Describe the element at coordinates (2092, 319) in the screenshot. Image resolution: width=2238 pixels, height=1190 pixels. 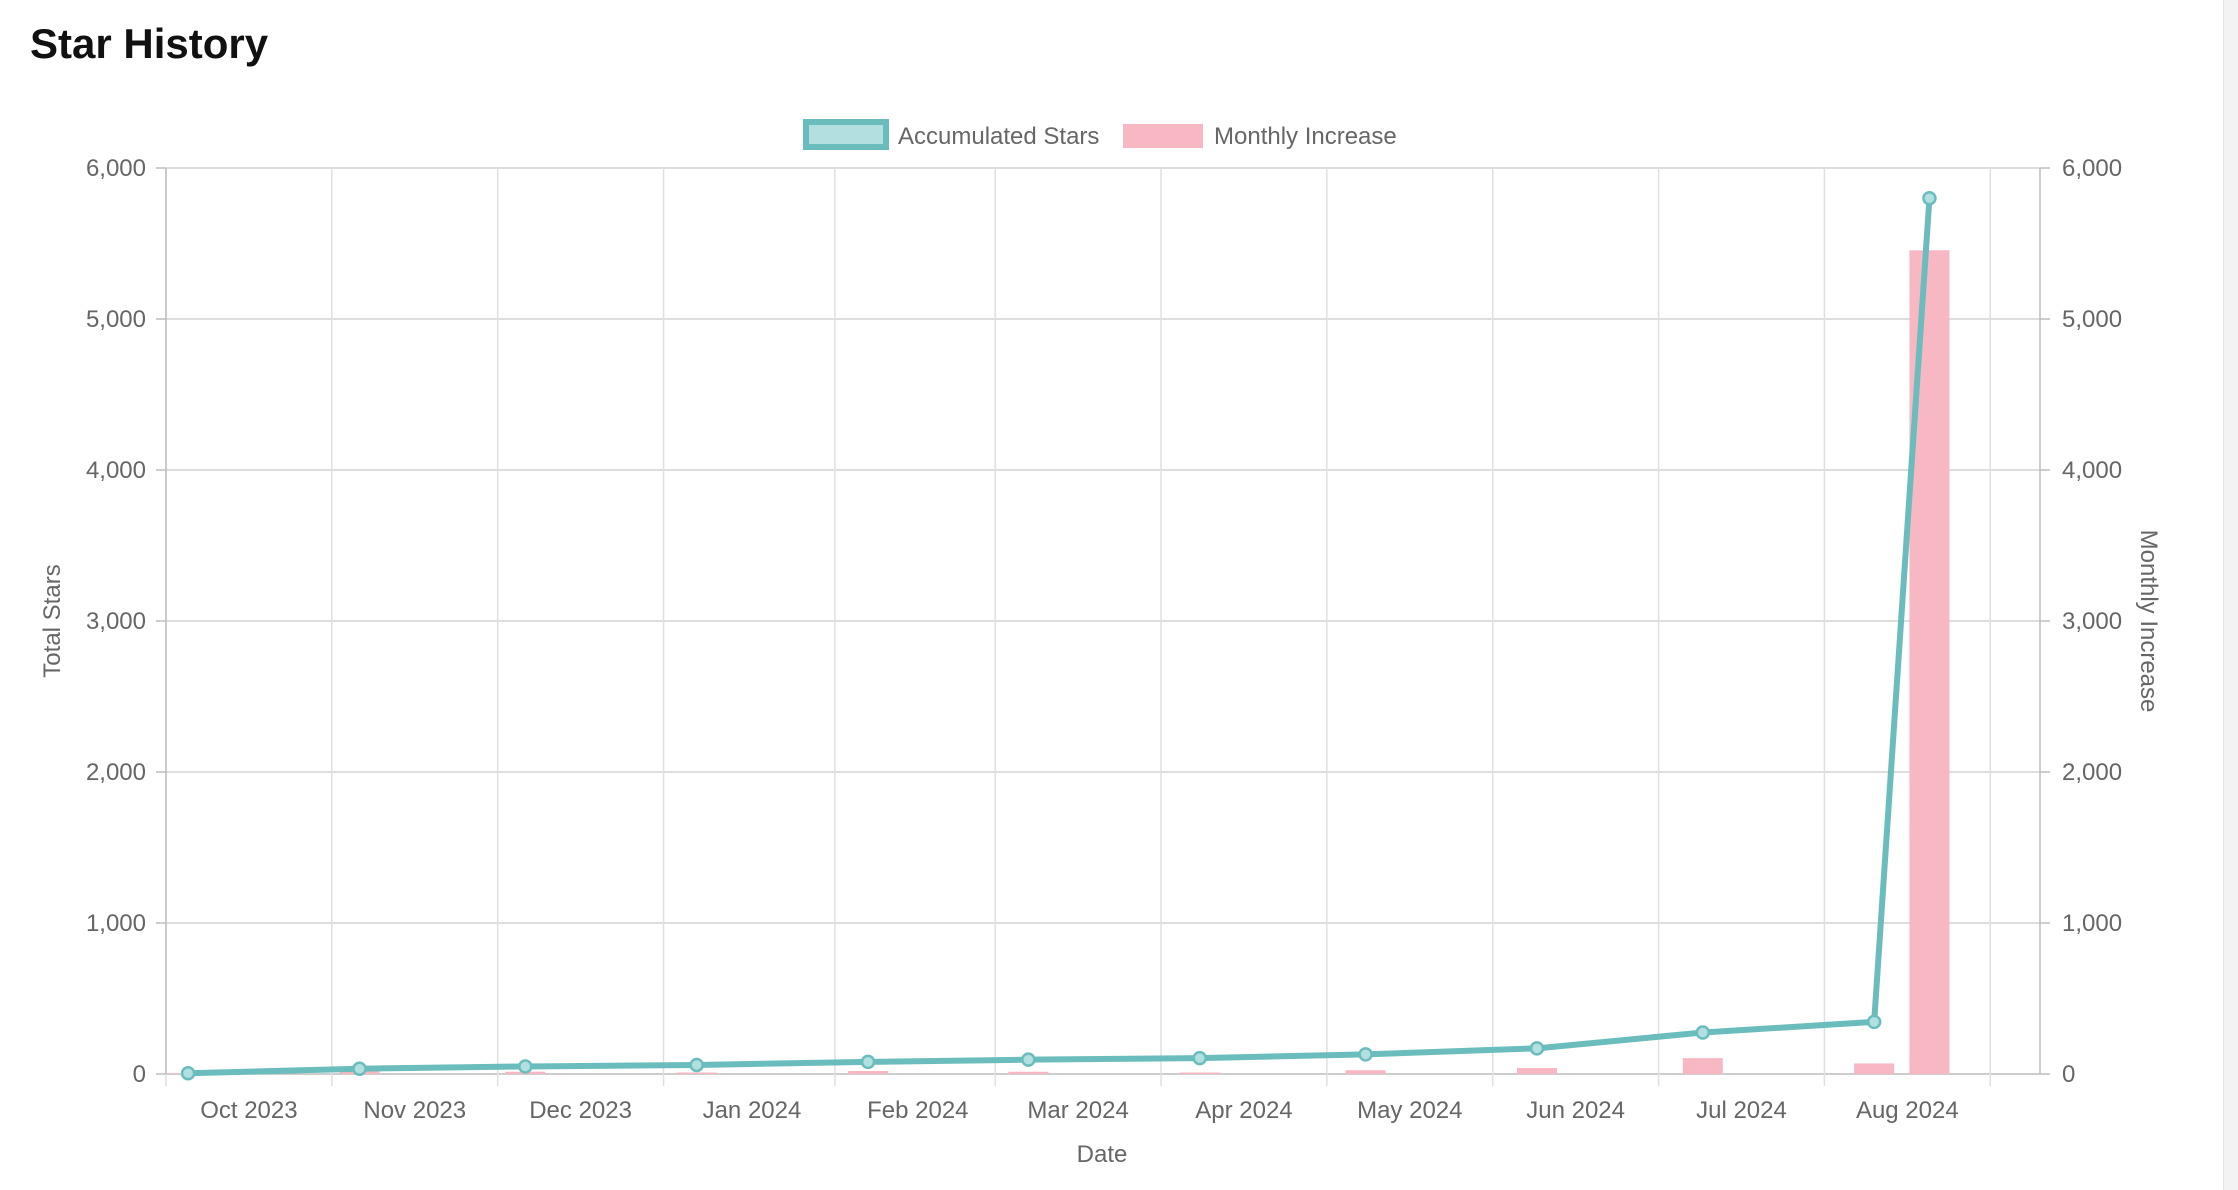
I see `y-tick-label-right: 5,000` at that location.